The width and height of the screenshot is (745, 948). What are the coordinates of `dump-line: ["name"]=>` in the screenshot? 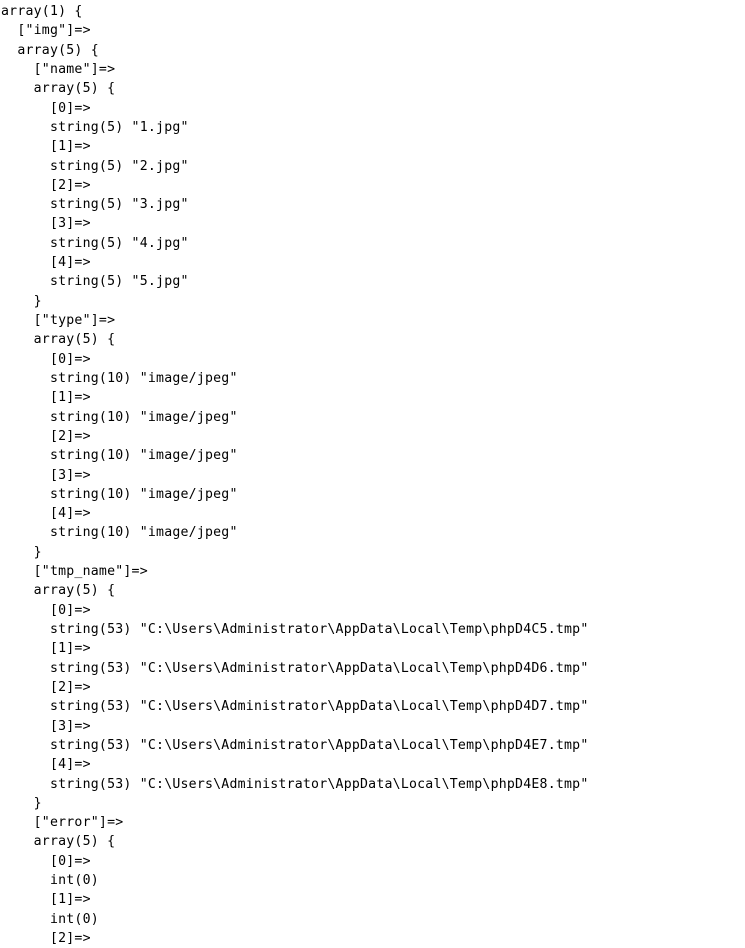 It's located at (58, 69).